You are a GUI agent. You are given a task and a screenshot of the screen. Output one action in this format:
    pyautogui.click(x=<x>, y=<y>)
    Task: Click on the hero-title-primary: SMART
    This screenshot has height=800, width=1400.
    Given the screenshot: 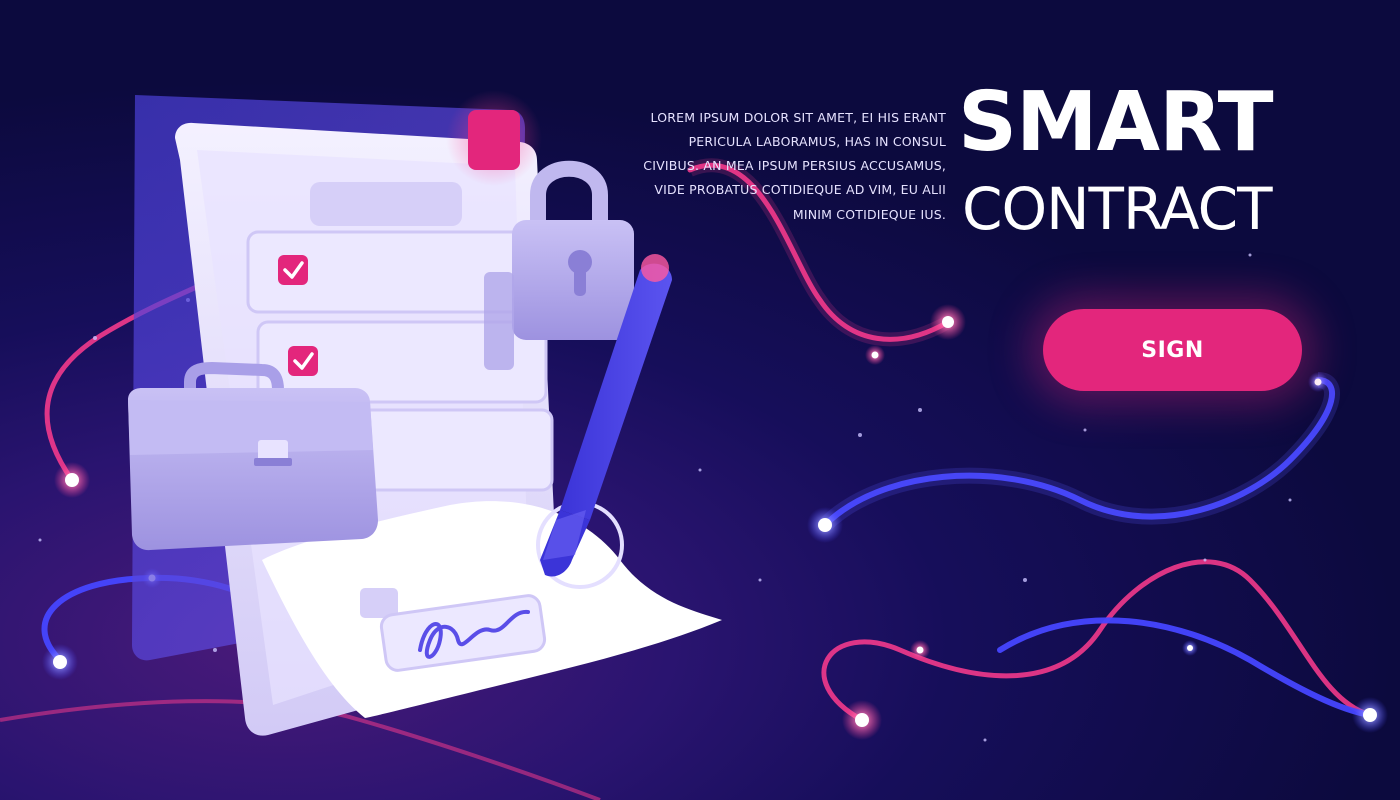 What is the action you would take?
    pyautogui.click(x=1116, y=122)
    